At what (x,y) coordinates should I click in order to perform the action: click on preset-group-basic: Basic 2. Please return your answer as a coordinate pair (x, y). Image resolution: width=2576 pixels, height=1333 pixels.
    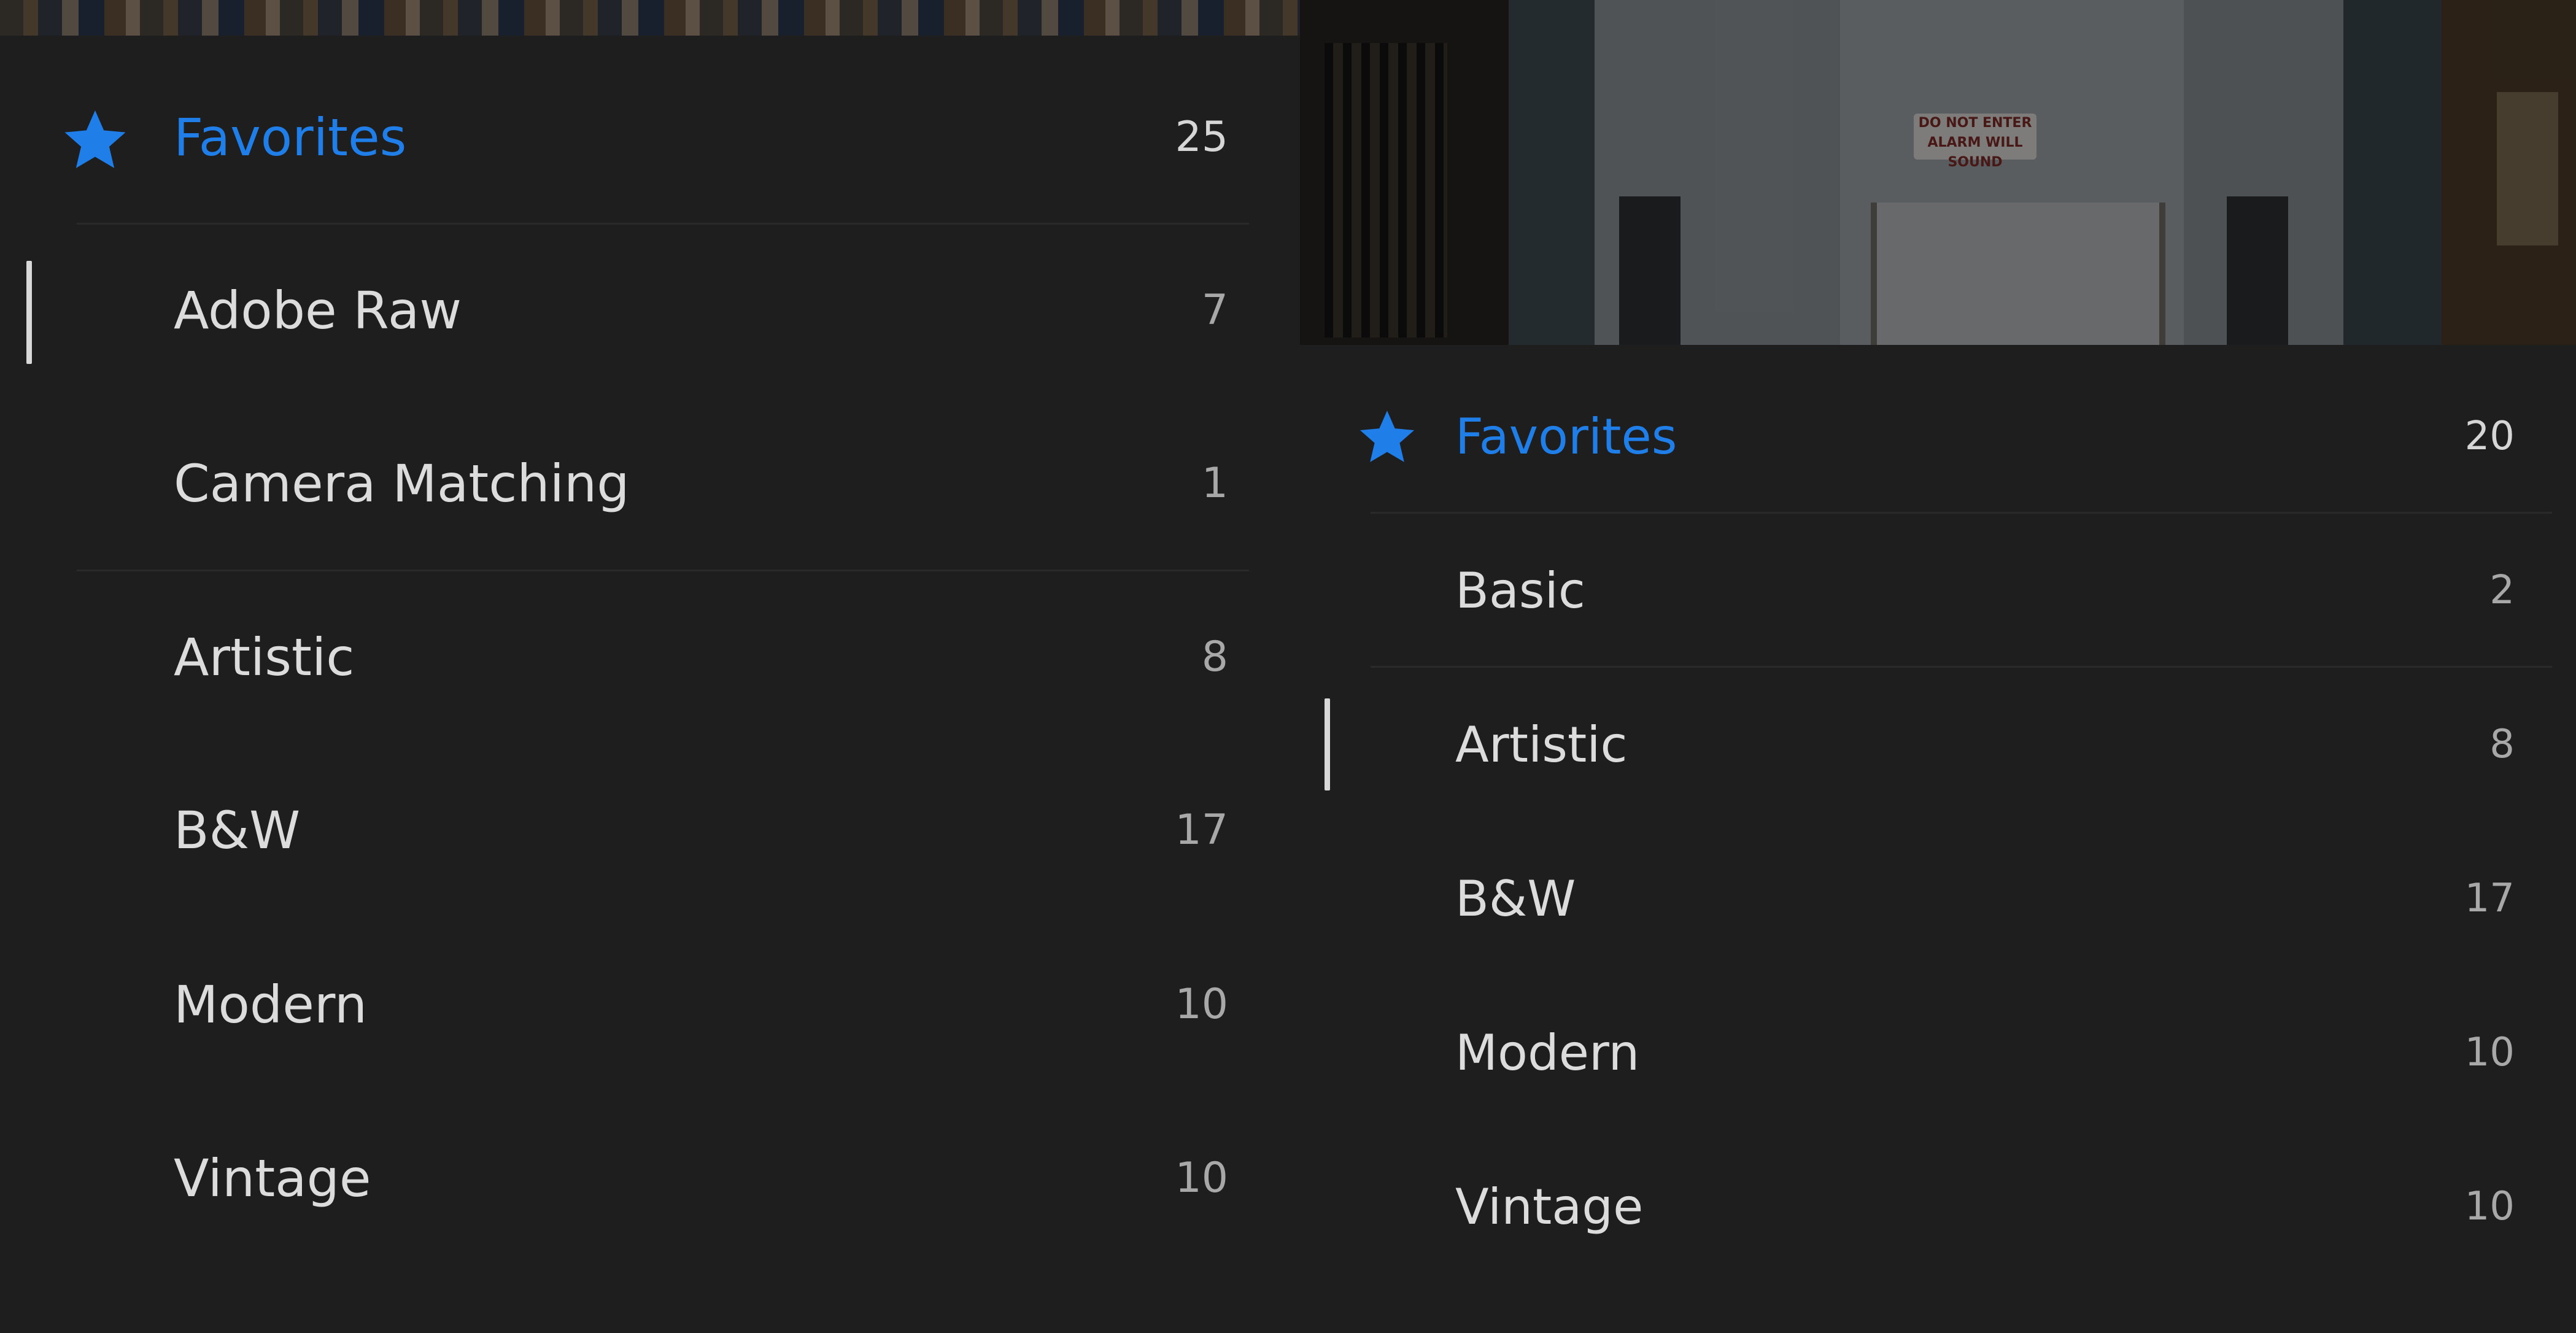
    Looking at the image, I should click on (1938, 591).